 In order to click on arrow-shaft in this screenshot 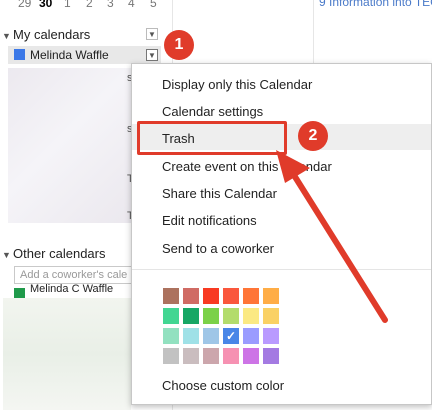, I will do `click(338, 246)`.